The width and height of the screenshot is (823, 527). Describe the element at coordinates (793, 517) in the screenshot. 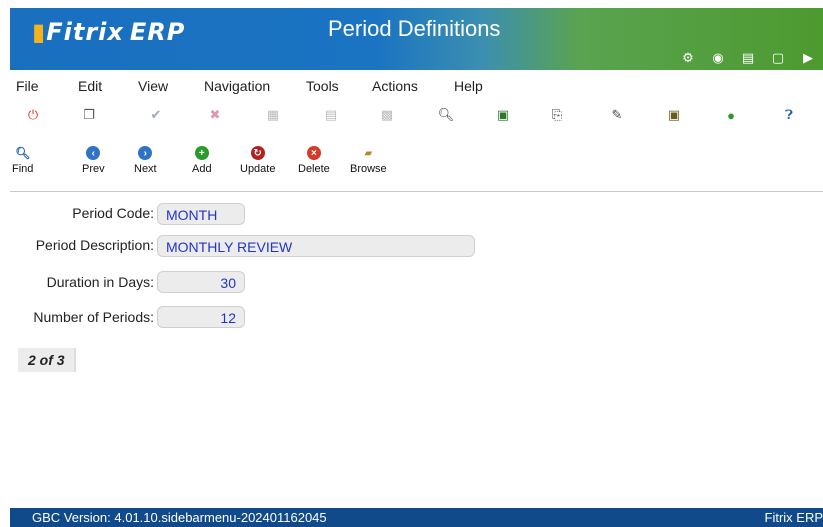

I see `brand-text: Fitrix ERP` at that location.